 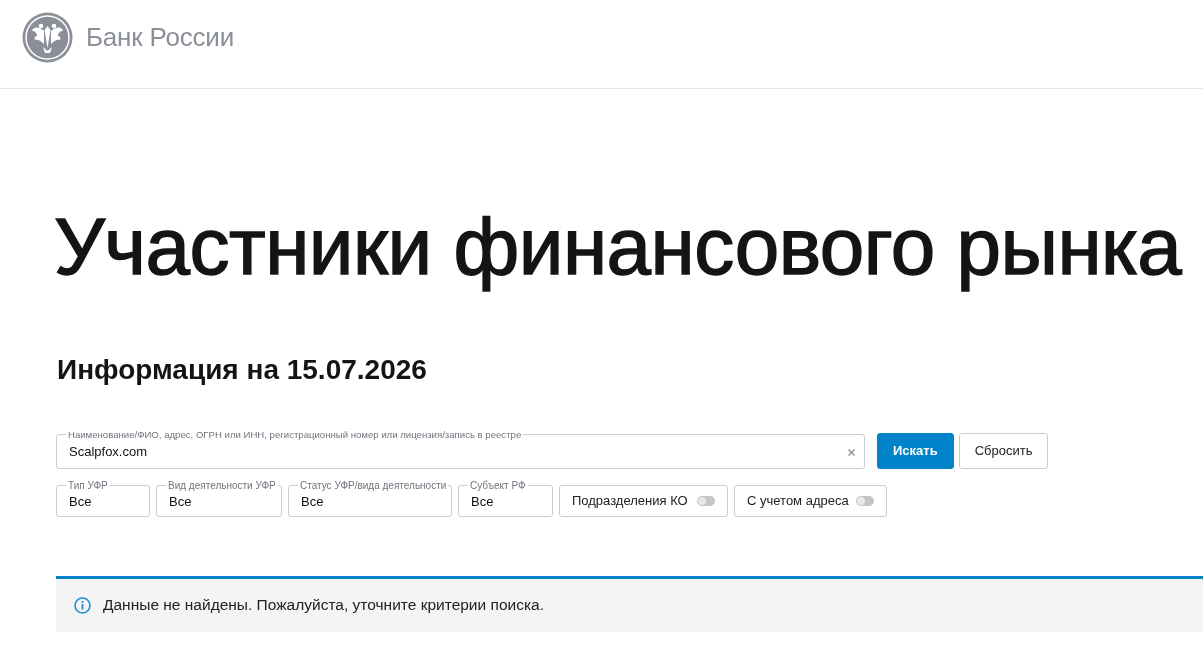 I want to click on notice-text: Данные не найдены. Пожалуйста, уточните критерии поиска., so click(x=323, y=605).